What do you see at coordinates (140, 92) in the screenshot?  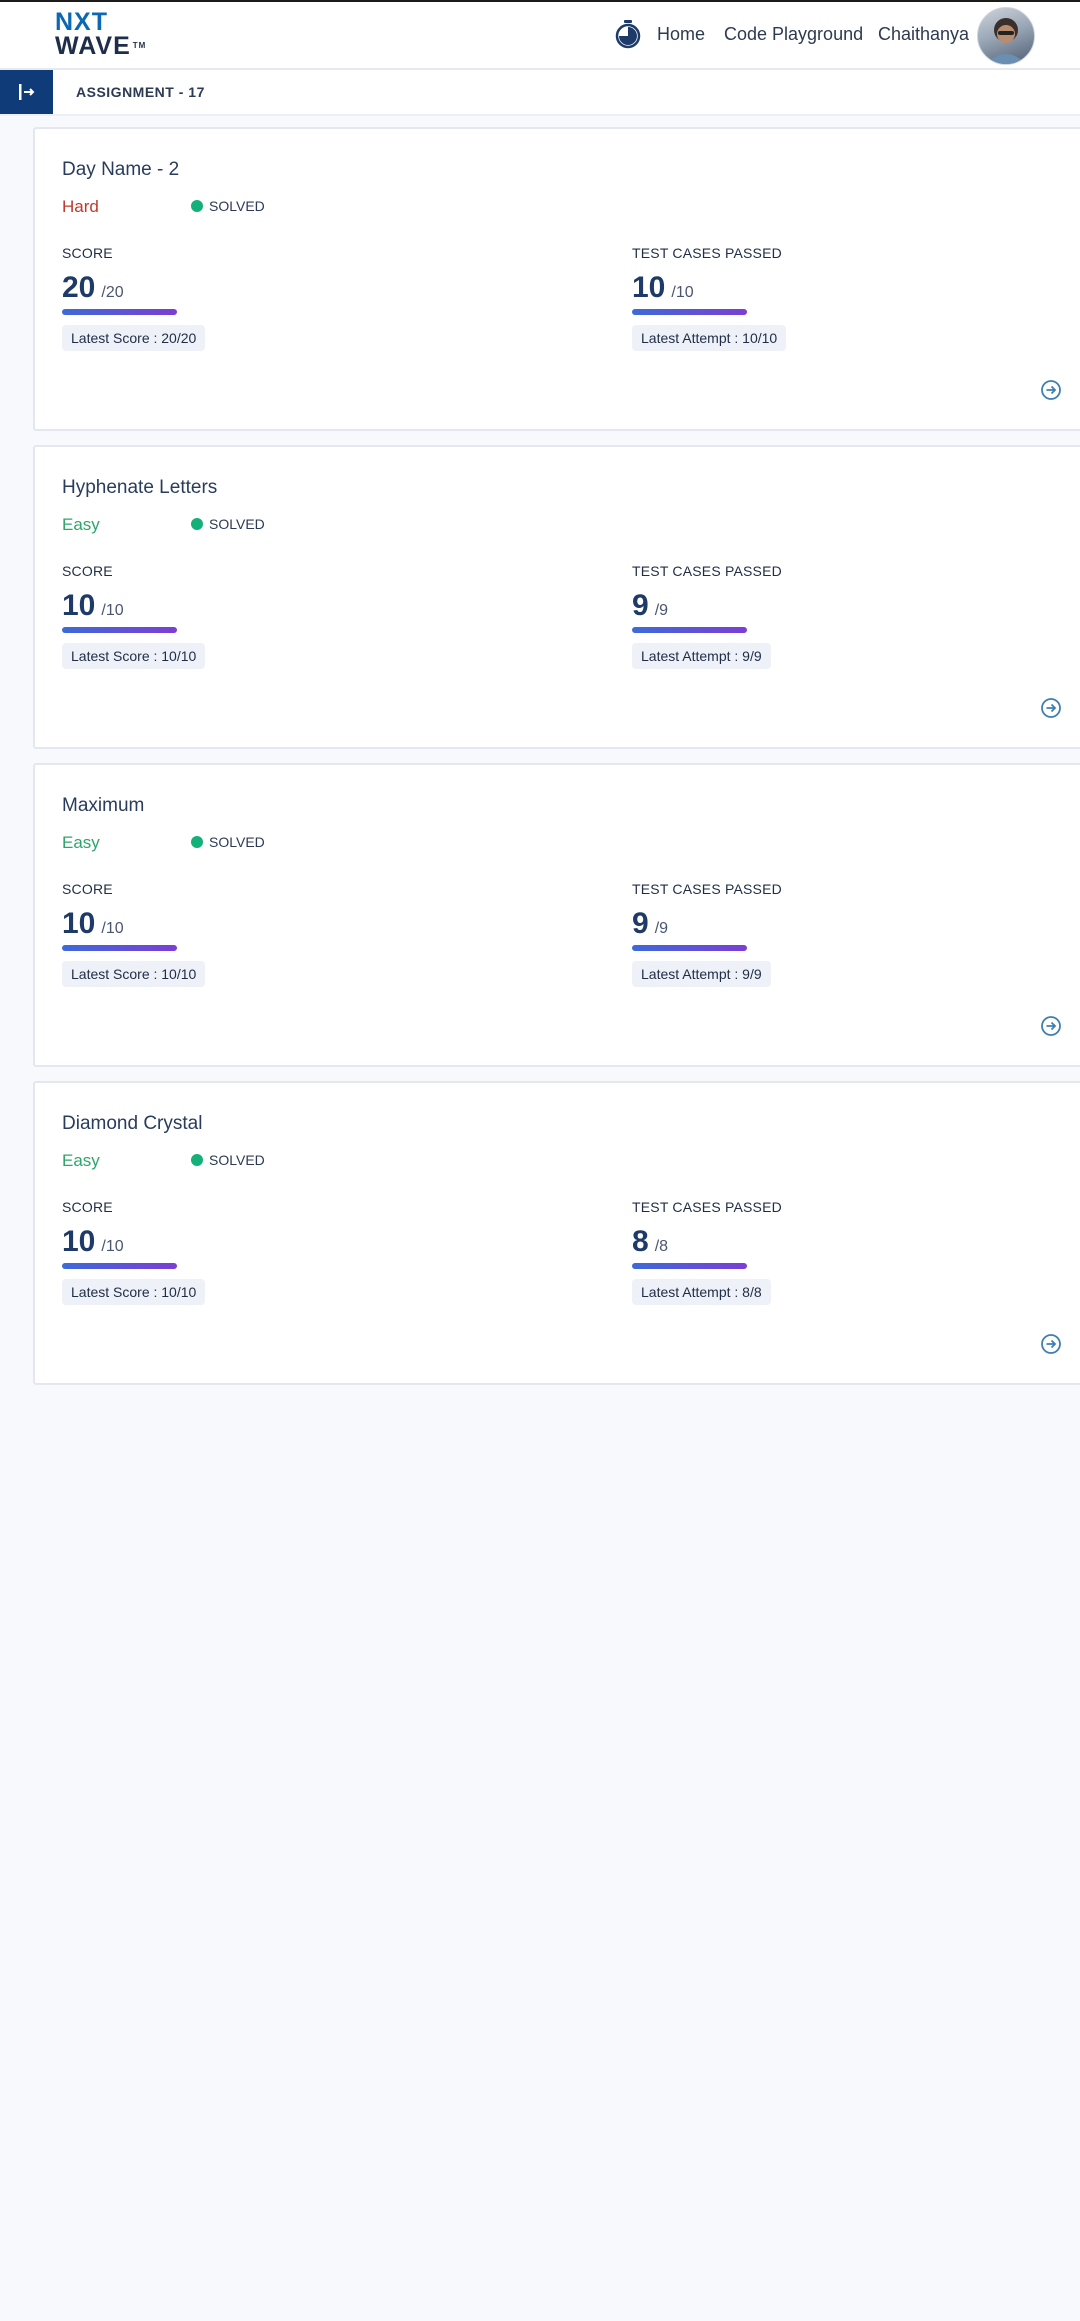 I see `assignment-title: ASSIGNMENT - 17` at bounding box center [140, 92].